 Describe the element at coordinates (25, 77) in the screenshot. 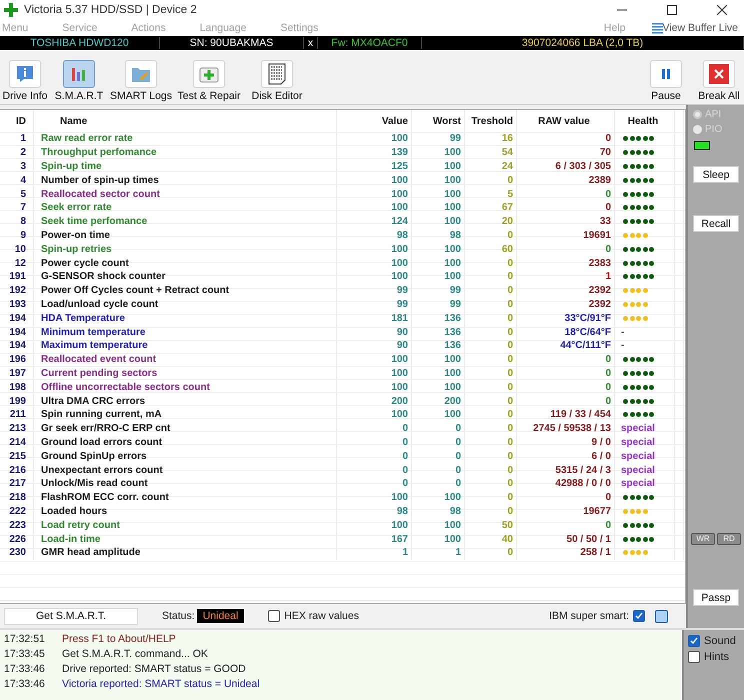

I see `toolbar-button: Drive Info` at that location.